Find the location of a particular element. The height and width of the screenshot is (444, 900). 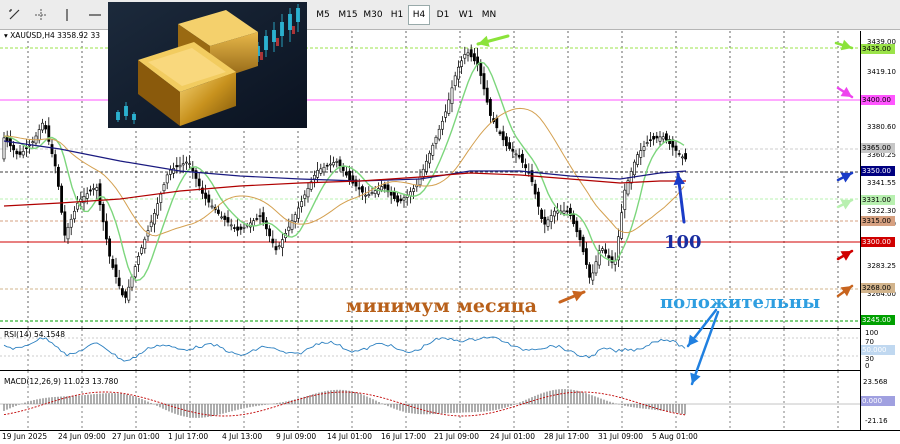

timeframe-mn: MN is located at coordinates (489, 15).